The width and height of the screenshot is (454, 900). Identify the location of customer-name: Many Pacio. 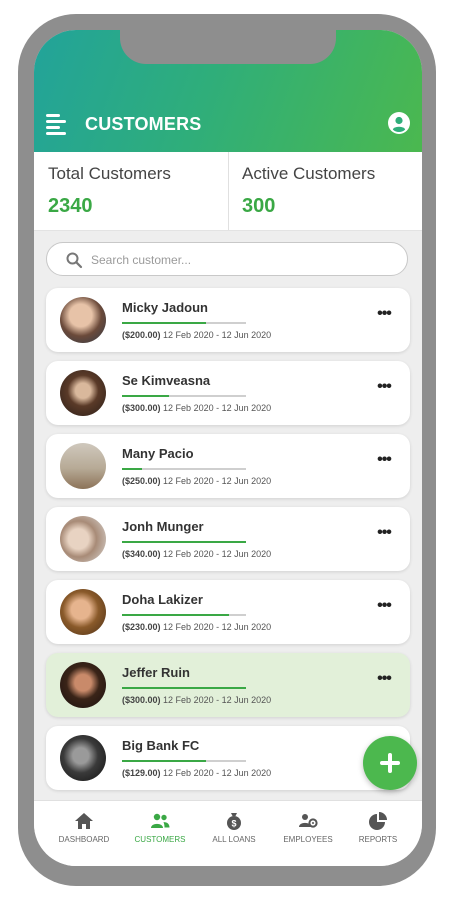
(158, 453).